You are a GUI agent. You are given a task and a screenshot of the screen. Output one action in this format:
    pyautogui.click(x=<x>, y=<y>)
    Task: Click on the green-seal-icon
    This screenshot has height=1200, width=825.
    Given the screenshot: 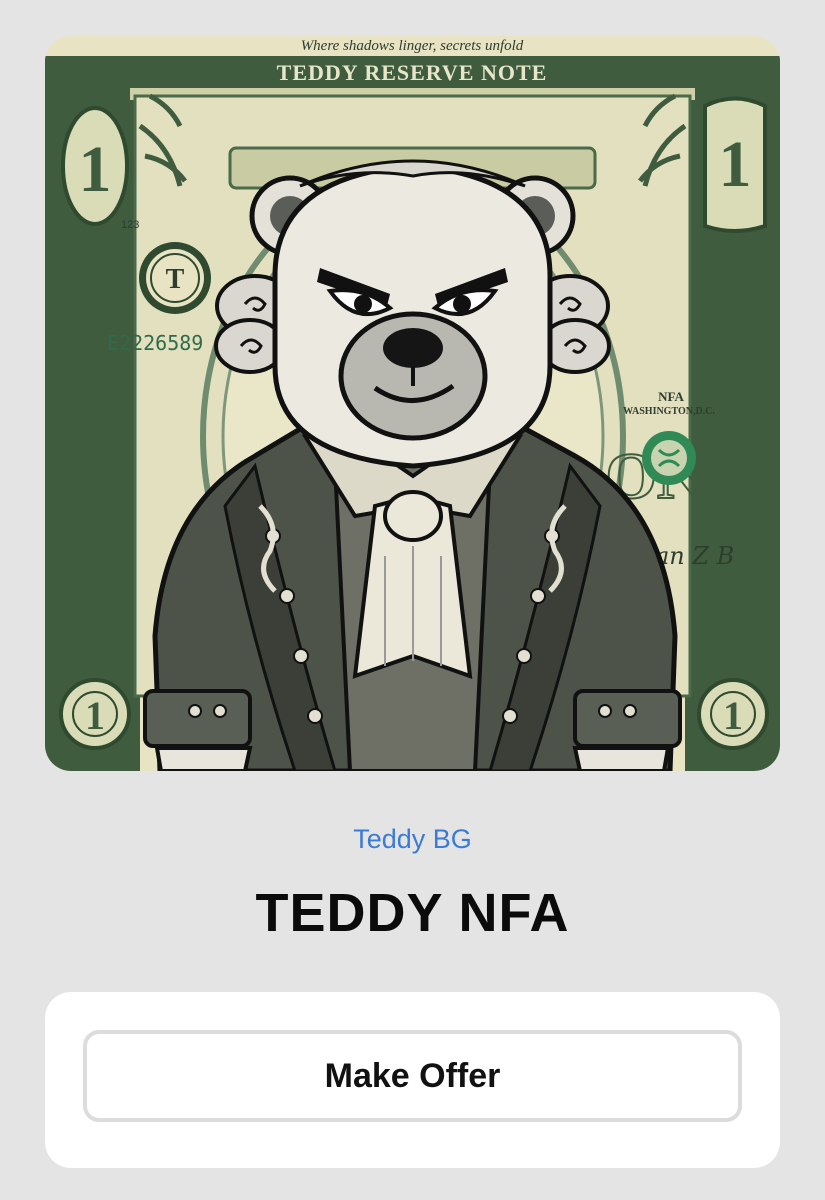 What is the action you would take?
    pyautogui.click(x=669, y=458)
    